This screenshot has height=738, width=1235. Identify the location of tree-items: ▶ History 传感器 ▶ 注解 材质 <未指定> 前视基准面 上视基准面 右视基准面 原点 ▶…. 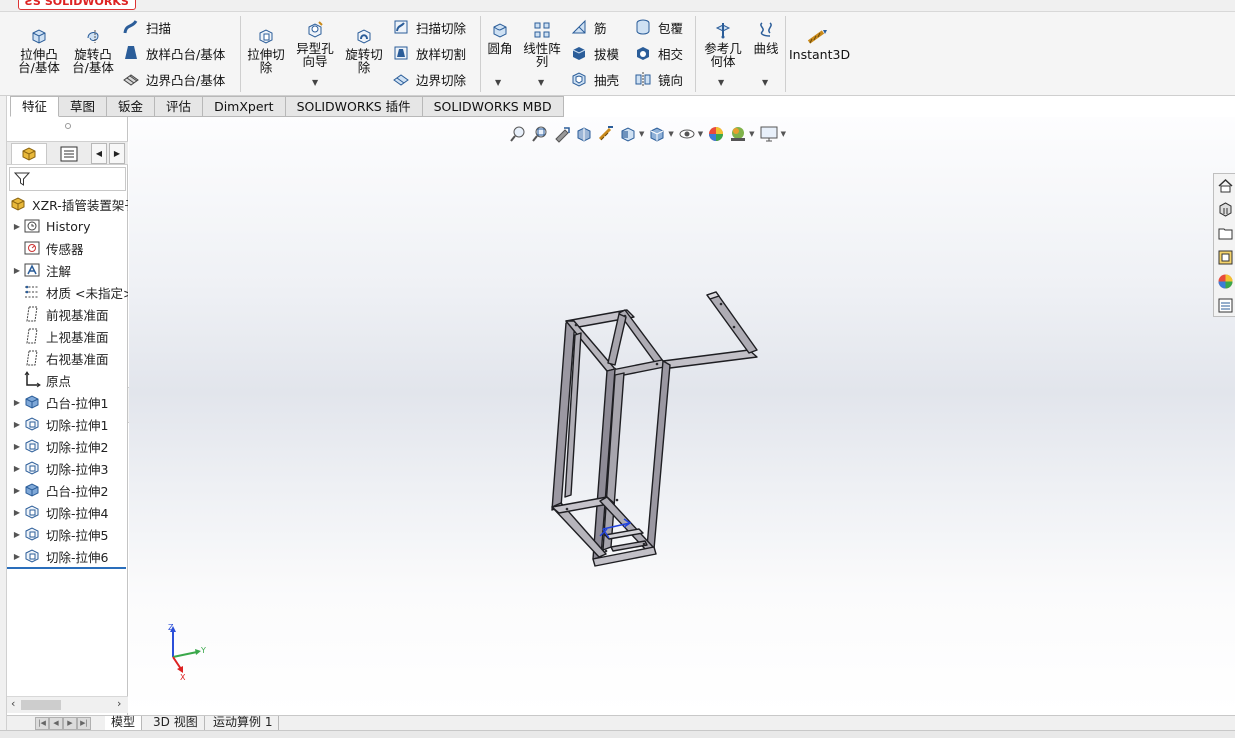
(67, 391).